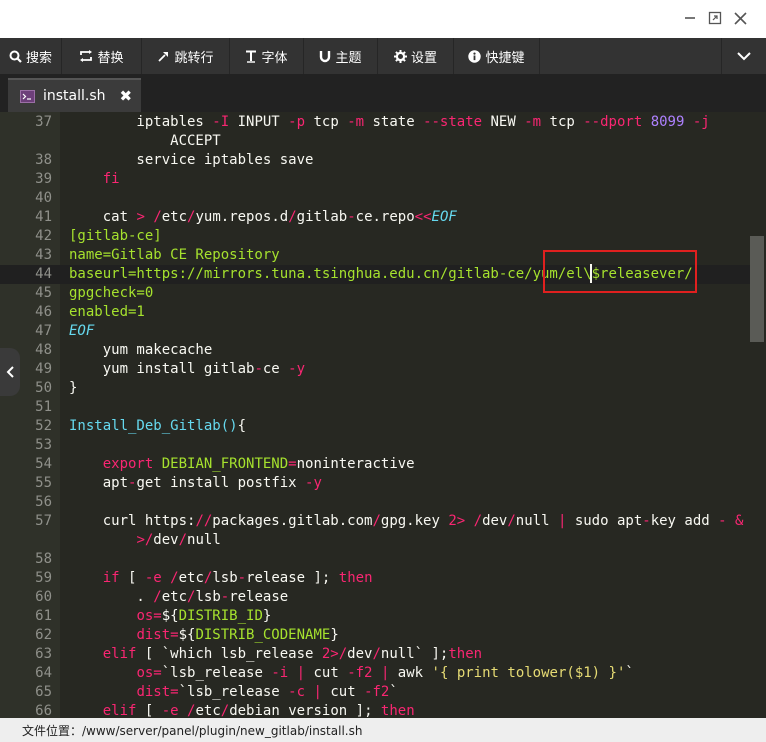 Image resolution: width=766 pixels, height=742 pixels. Describe the element at coordinates (149, 673) in the screenshot. I see `code-token: os=` at that location.